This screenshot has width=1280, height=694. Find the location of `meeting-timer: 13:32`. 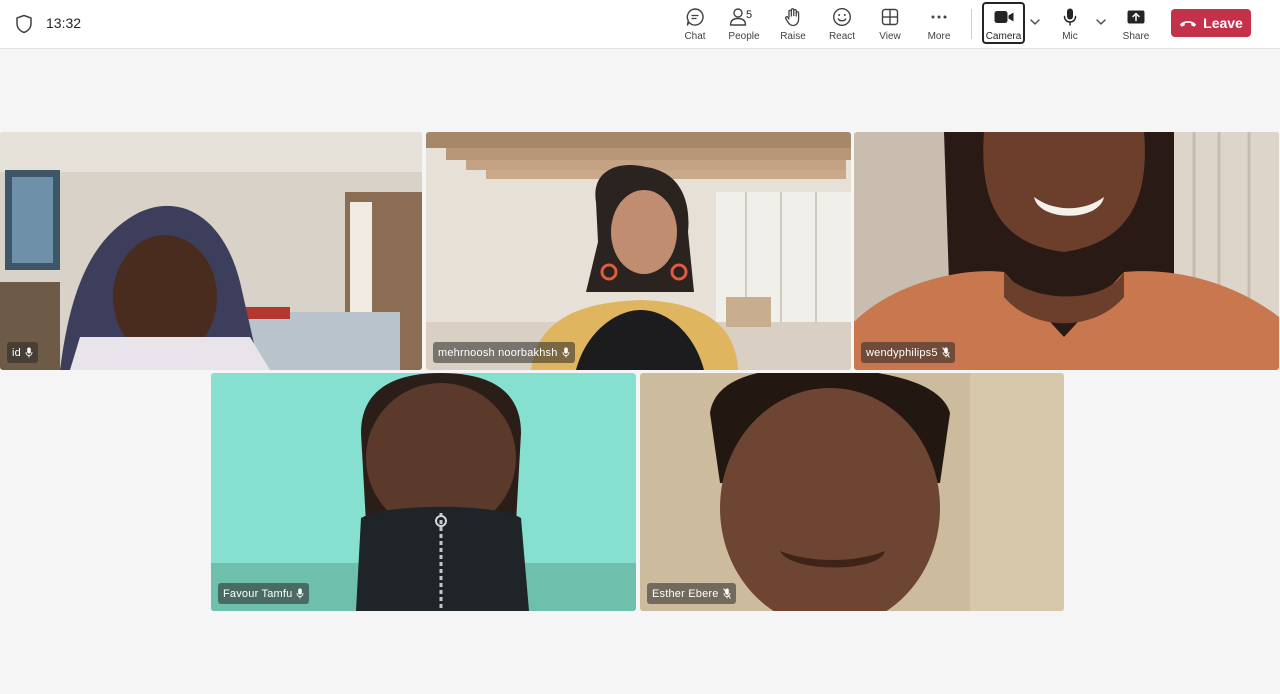

meeting-timer: 13:32 is located at coordinates (64, 23).